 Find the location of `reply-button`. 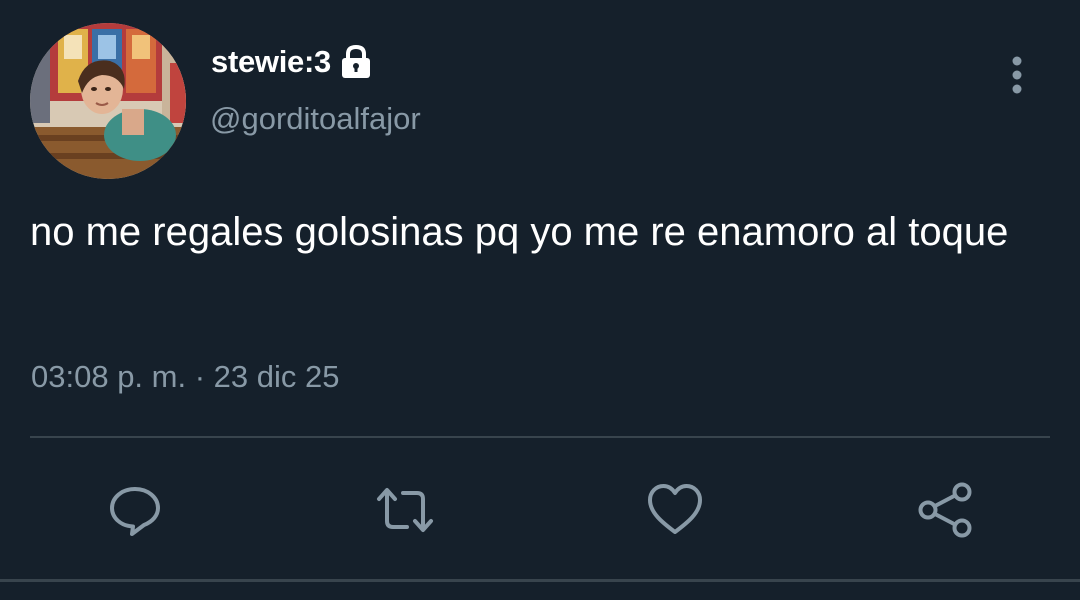

reply-button is located at coordinates (135, 510).